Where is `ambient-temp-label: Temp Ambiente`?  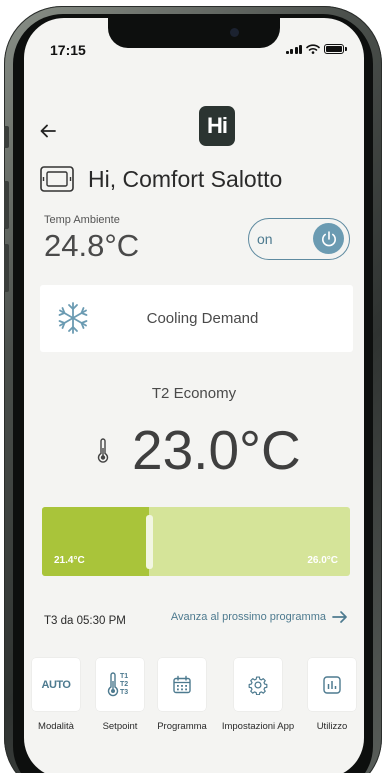
ambient-temp-label: Temp Ambiente is located at coordinates (82, 220).